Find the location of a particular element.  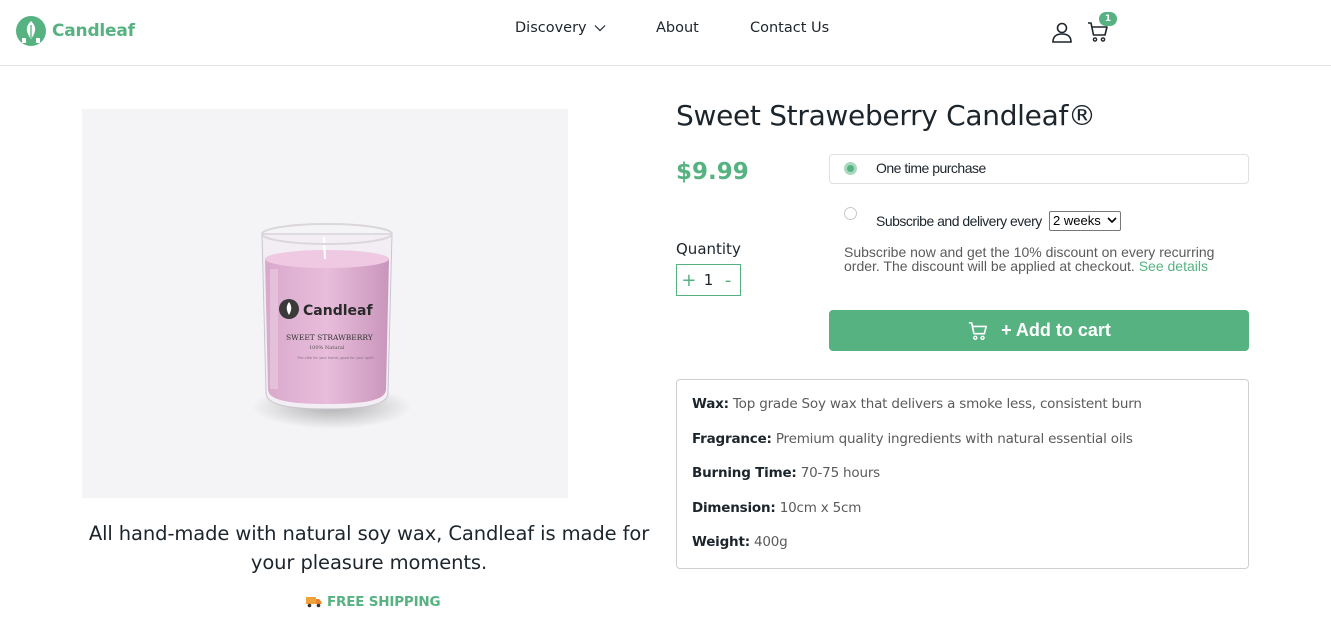

spec-key: Fragrance: is located at coordinates (732, 438).